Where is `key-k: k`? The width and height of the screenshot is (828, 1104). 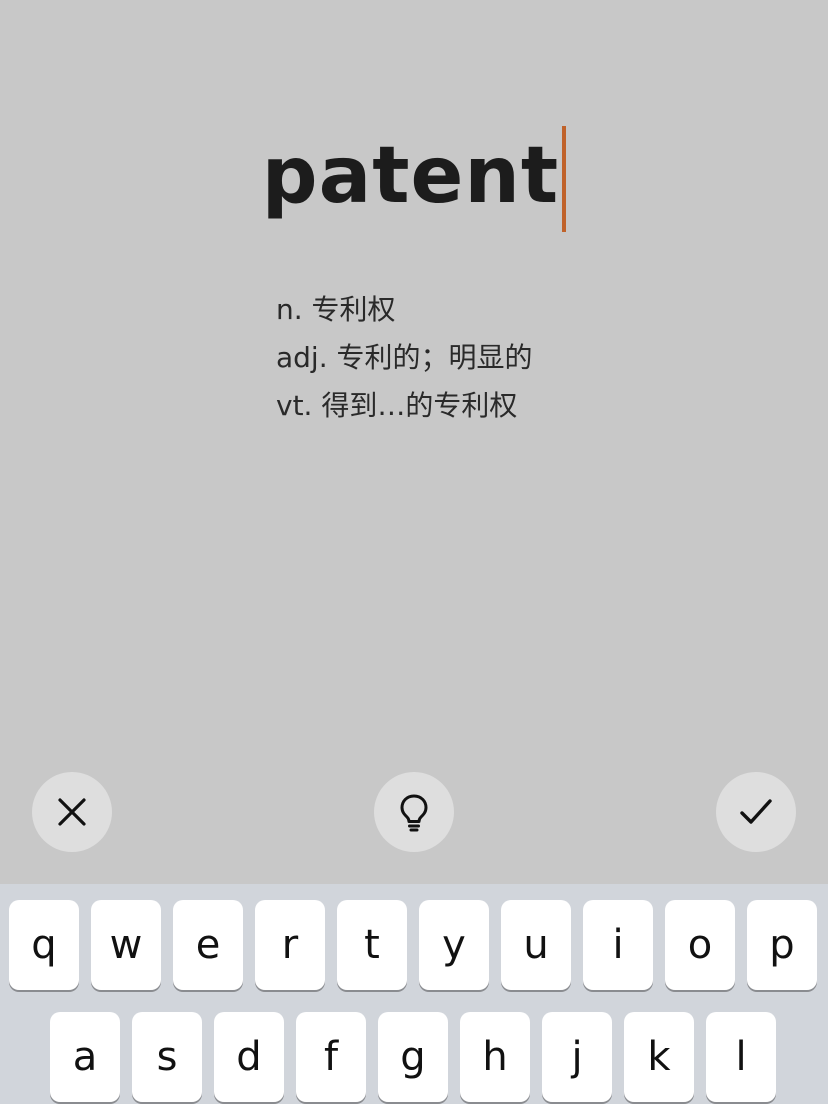
key-k: k is located at coordinates (659, 1057).